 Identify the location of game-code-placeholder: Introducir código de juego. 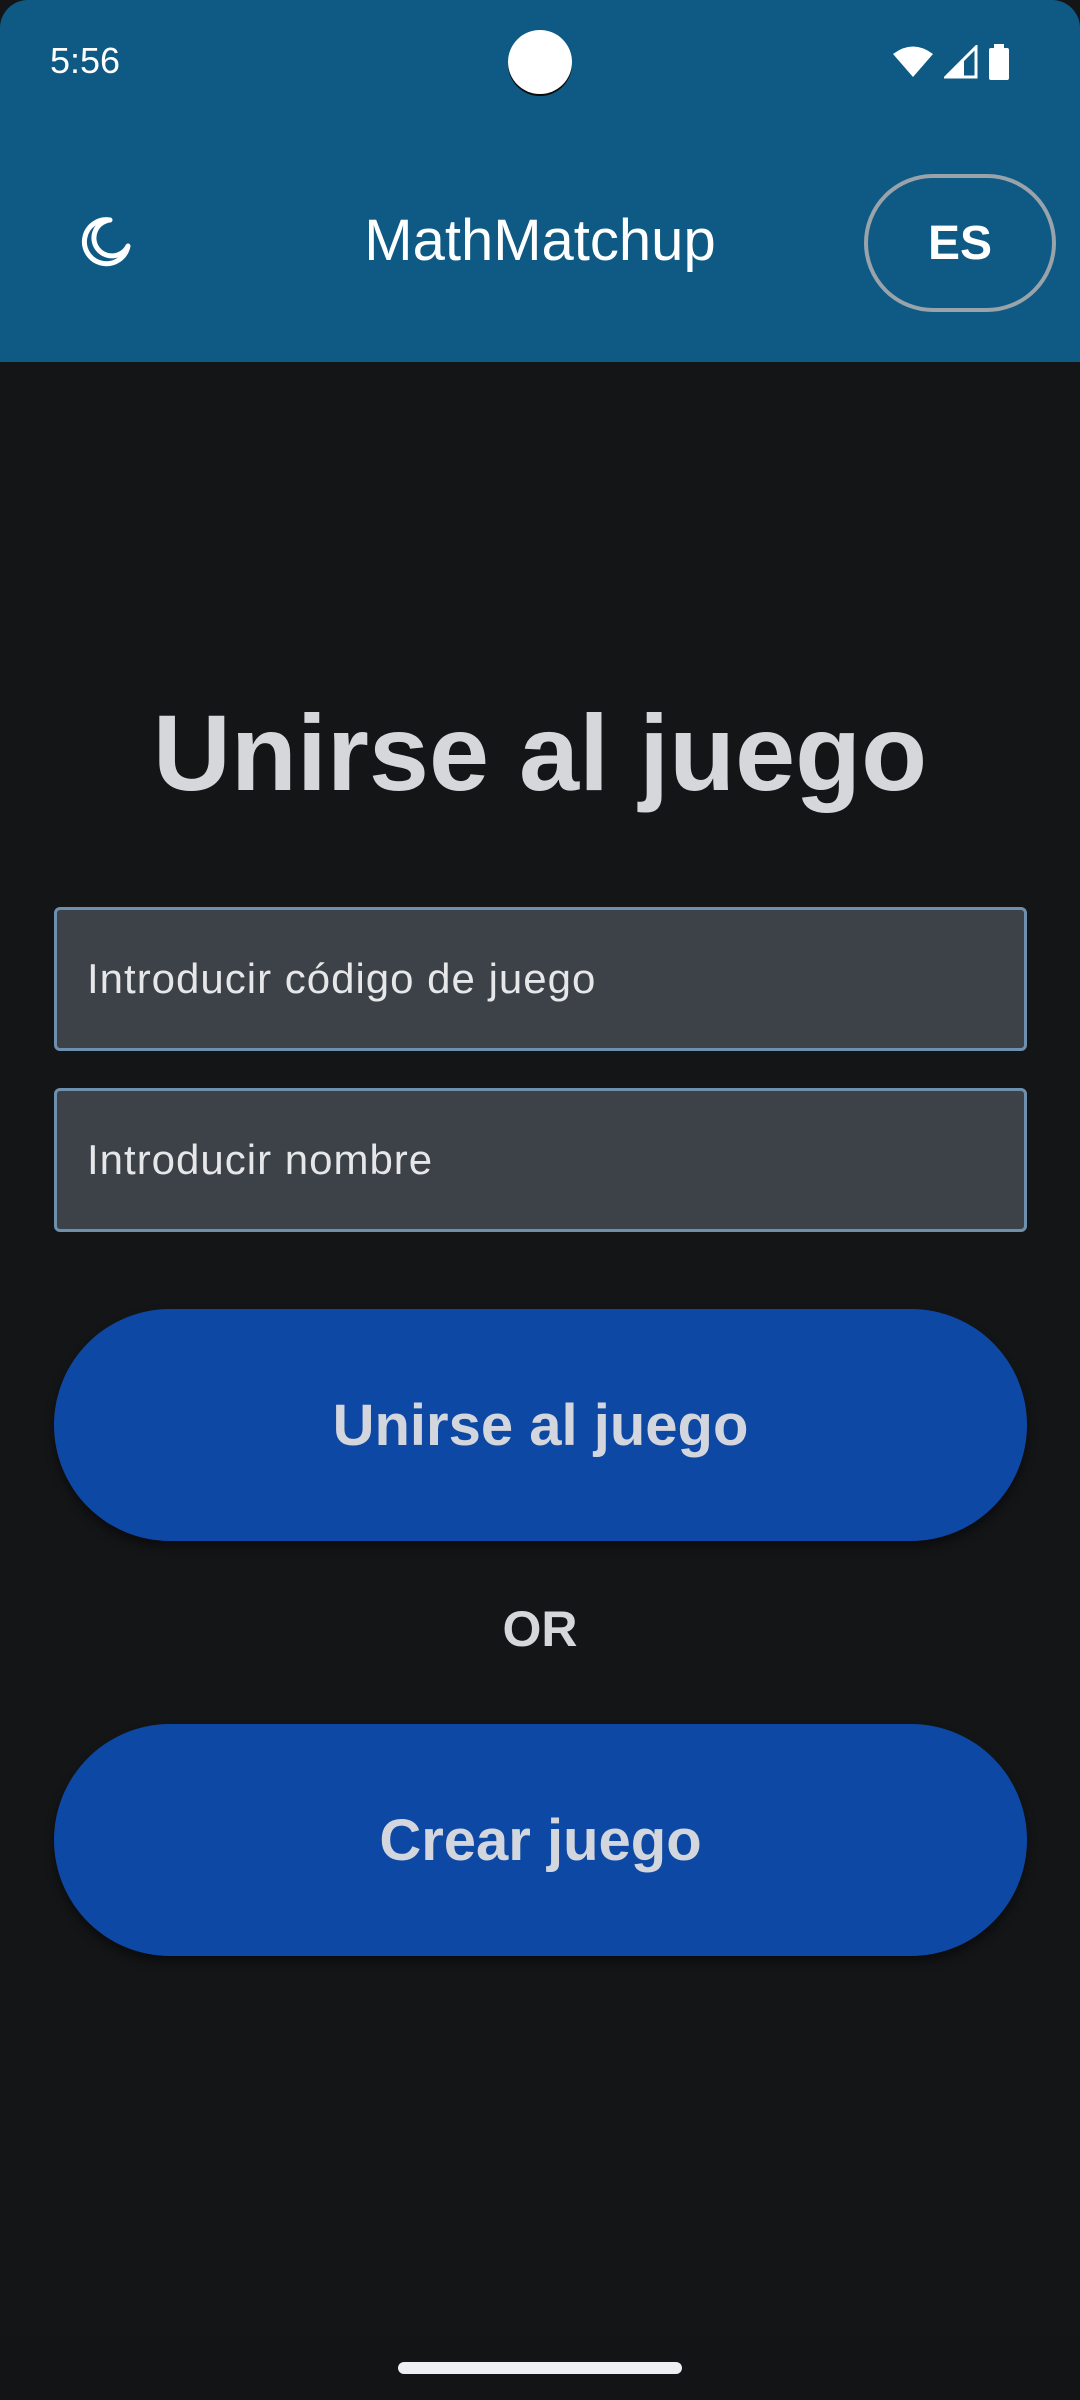
(342, 978).